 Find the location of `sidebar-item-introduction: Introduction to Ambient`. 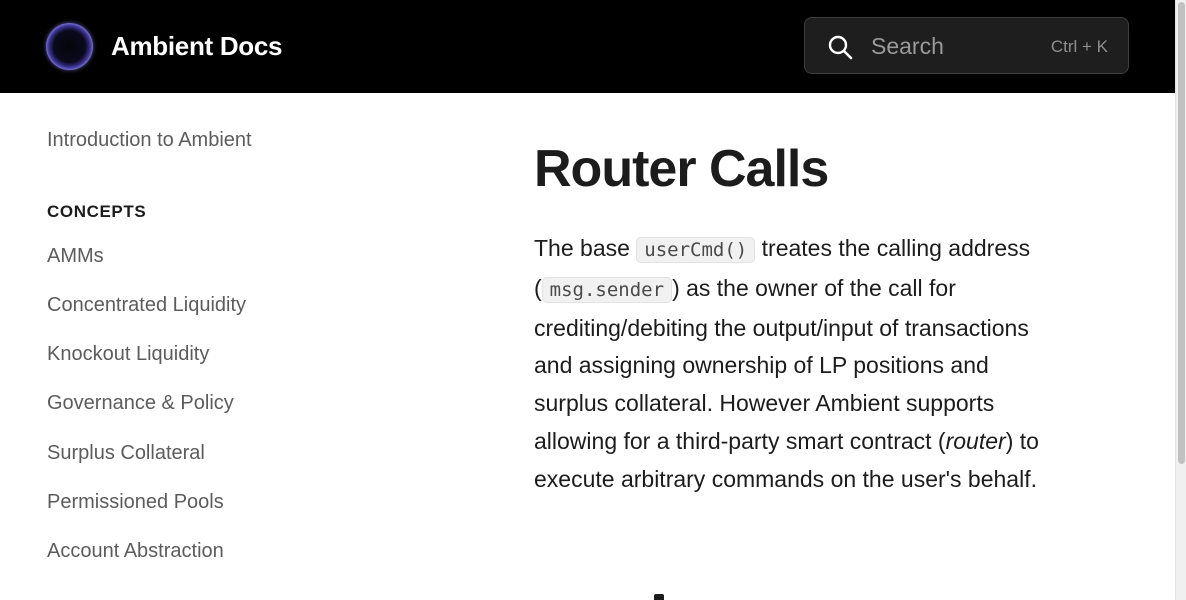

sidebar-item-introduction: Introduction to Ambient is located at coordinates (149, 140).